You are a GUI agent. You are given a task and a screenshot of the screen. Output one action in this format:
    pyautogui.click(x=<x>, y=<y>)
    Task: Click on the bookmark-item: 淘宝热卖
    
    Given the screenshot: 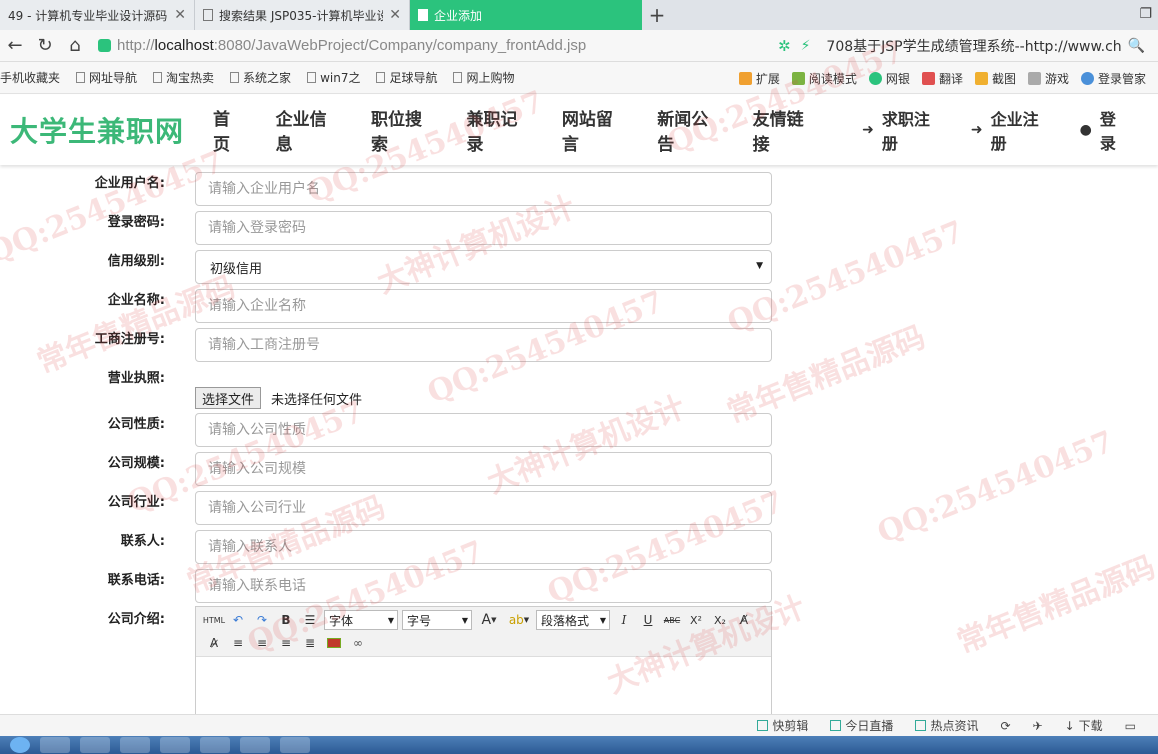 What is the action you would take?
    pyautogui.click(x=183, y=77)
    